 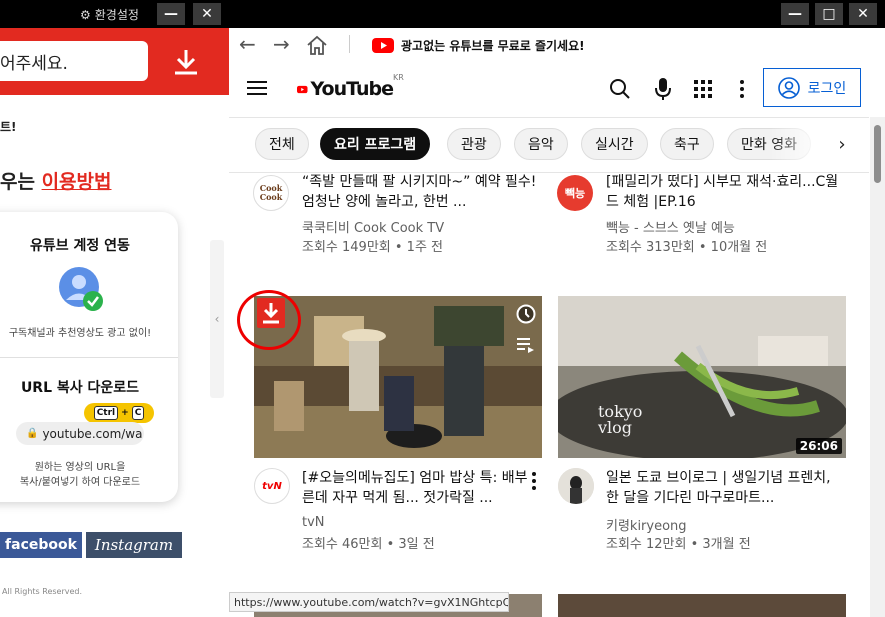 I want to click on login-button: 로그인, so click(x=812, y=87).